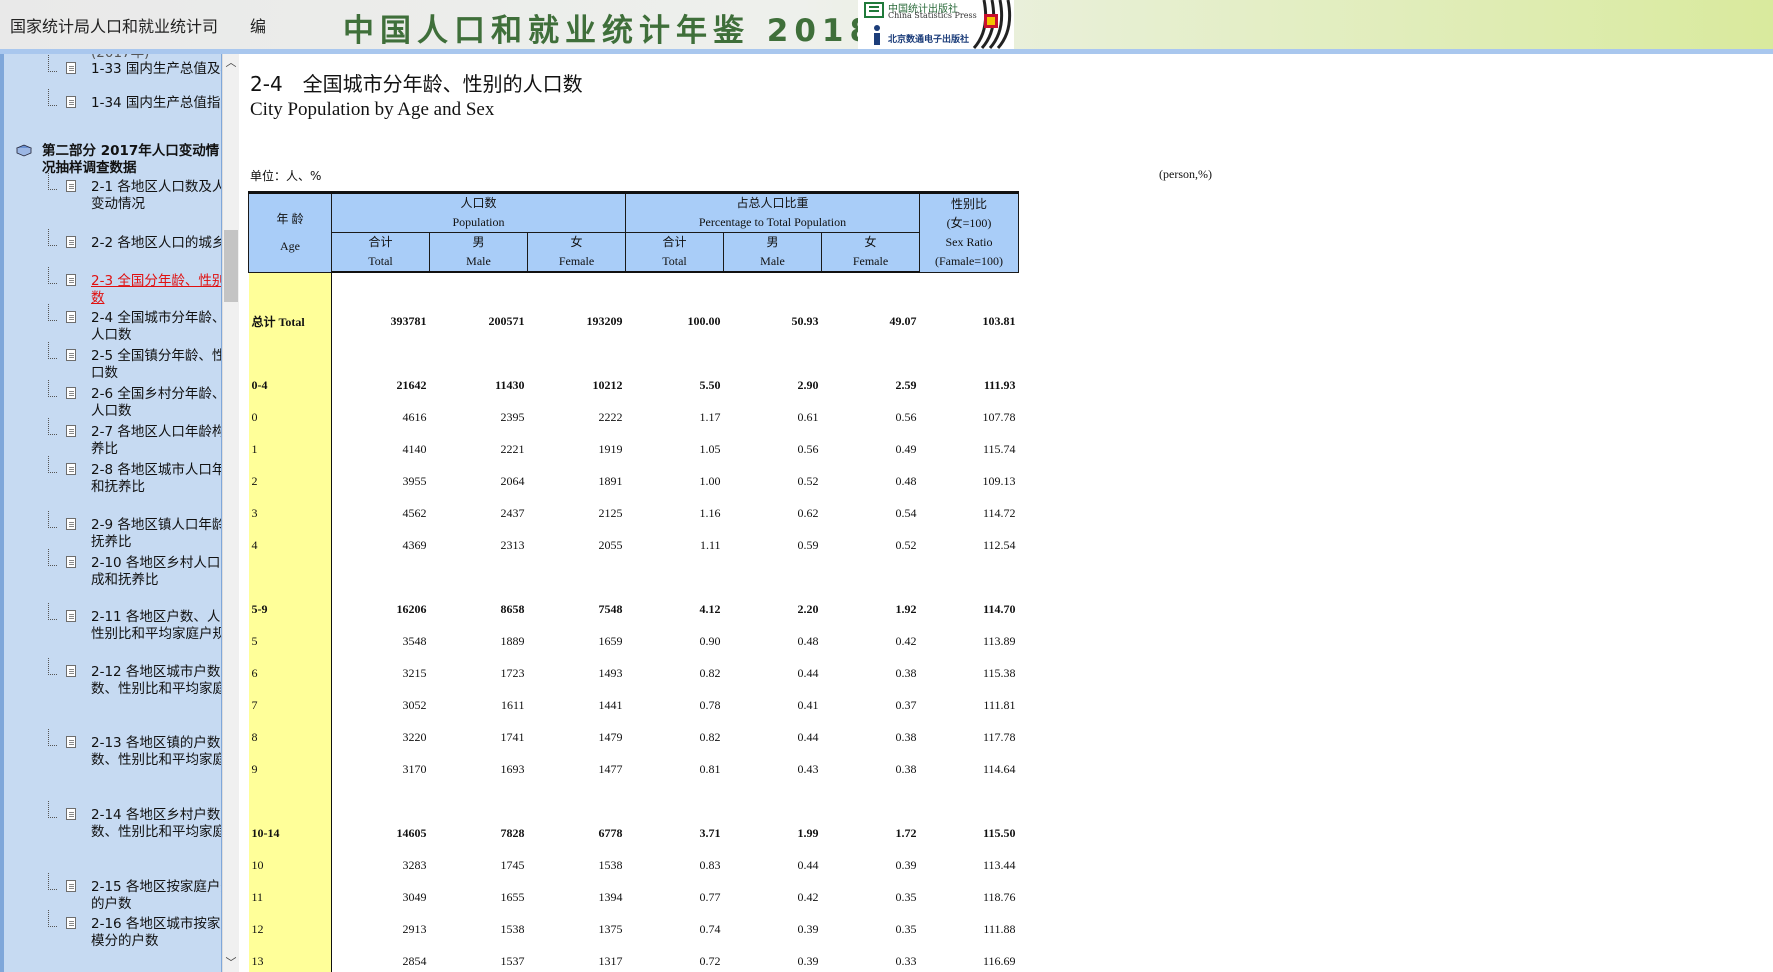 This screenshot has width=1773, height=972. I want to click on age-cell: 2, so click(290, 481).